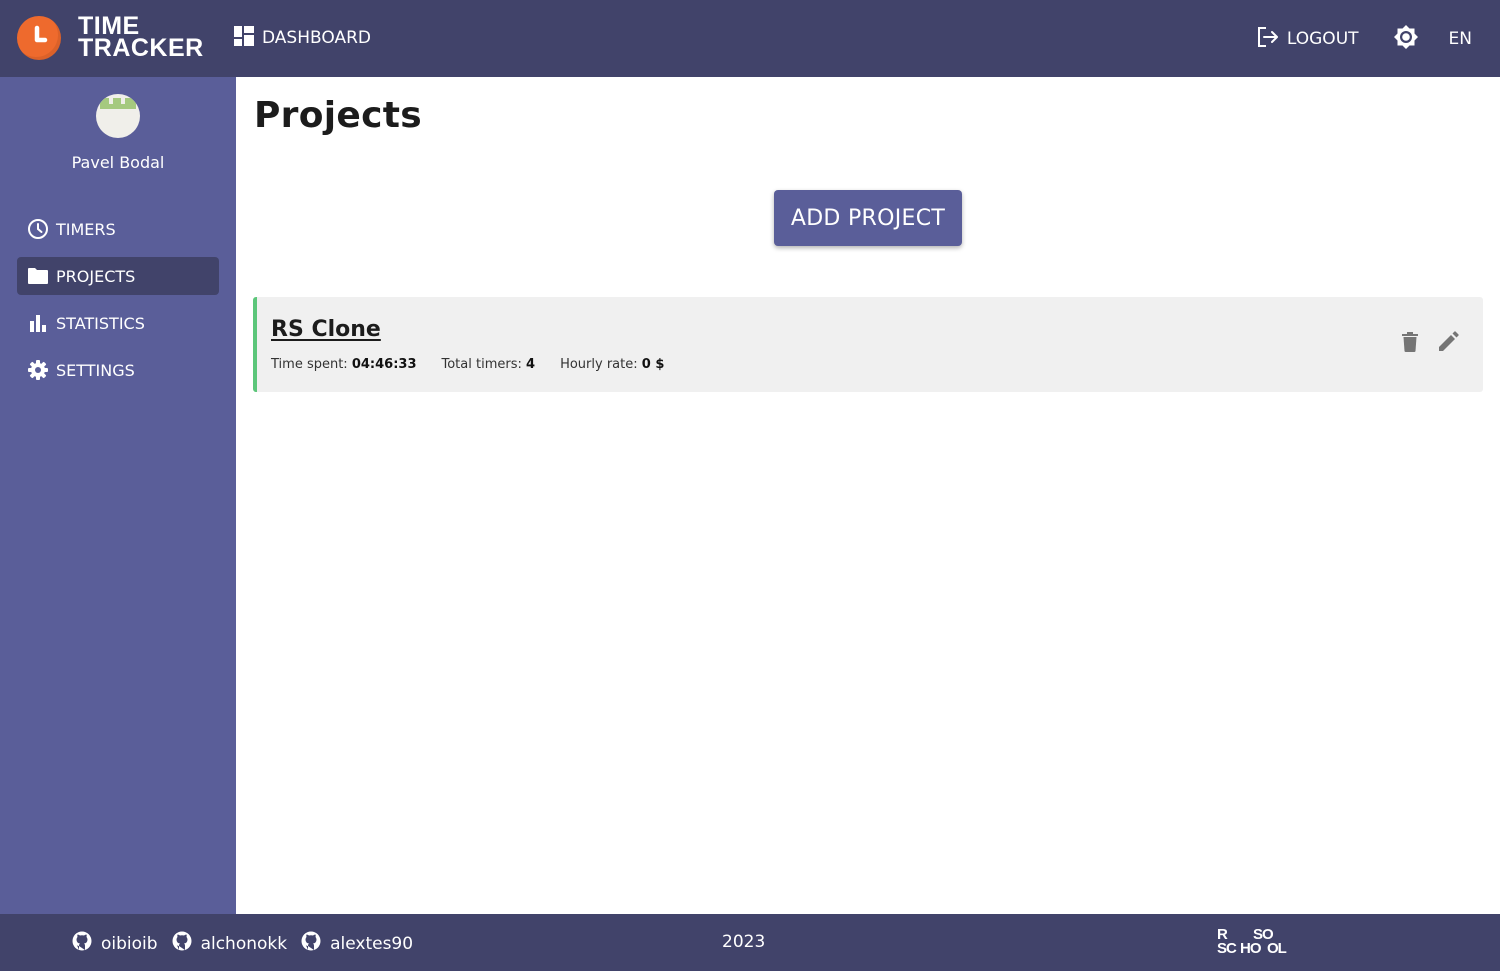 The height and width of the screenshot is (971, 1500). What do you see at coordinates (326, 329) in the screenshot?
I see `project-name-link: RS Clone` at bounding box center [326, 329].